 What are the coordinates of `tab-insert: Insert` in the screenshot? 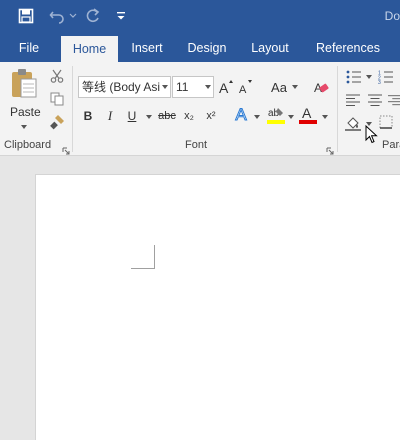 It's located at (147, 48).